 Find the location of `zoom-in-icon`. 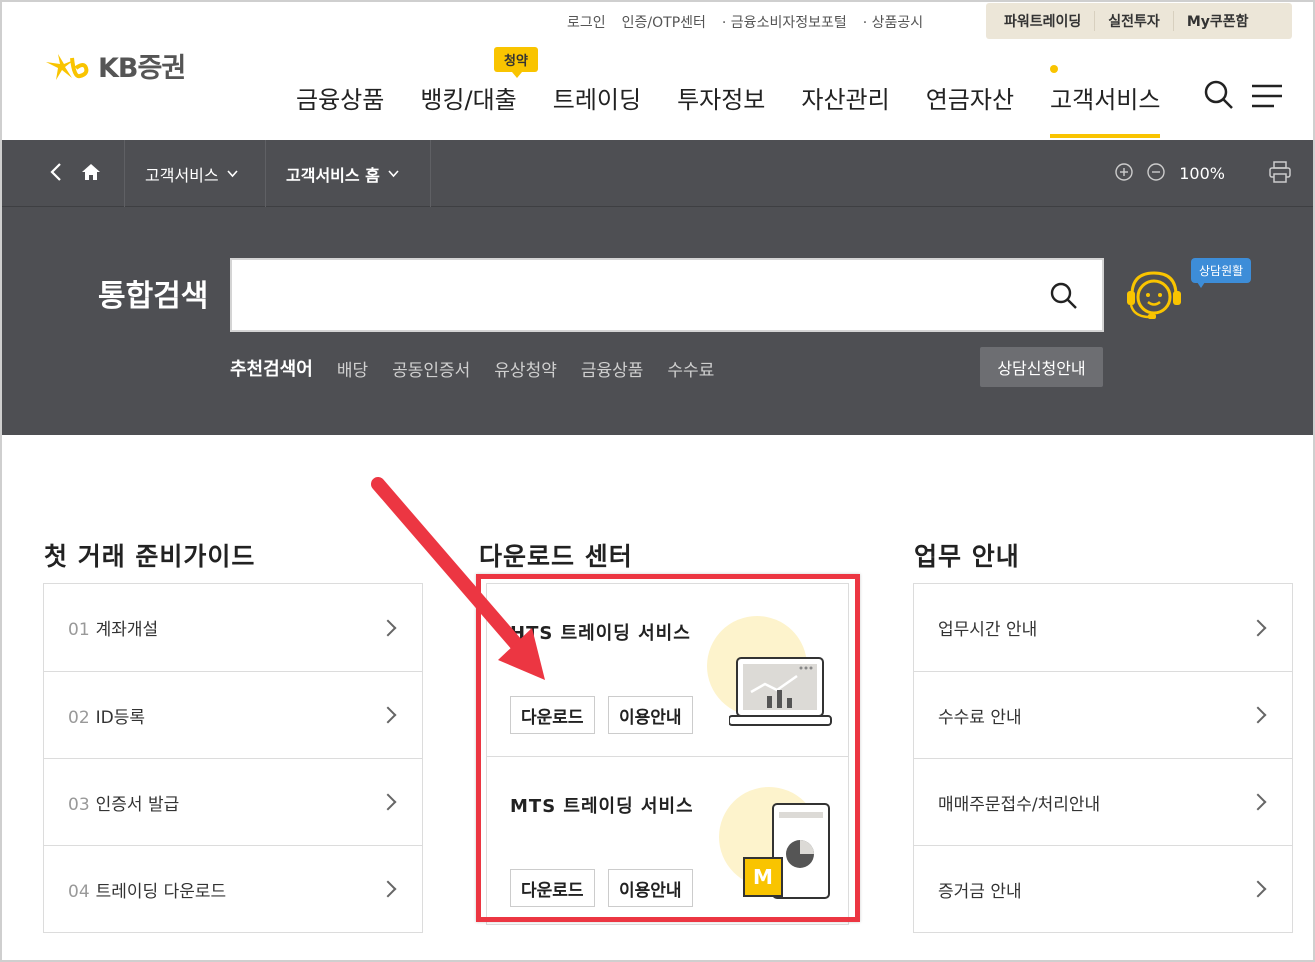

zoom-in-icon is located at coordinates (1124, 173).